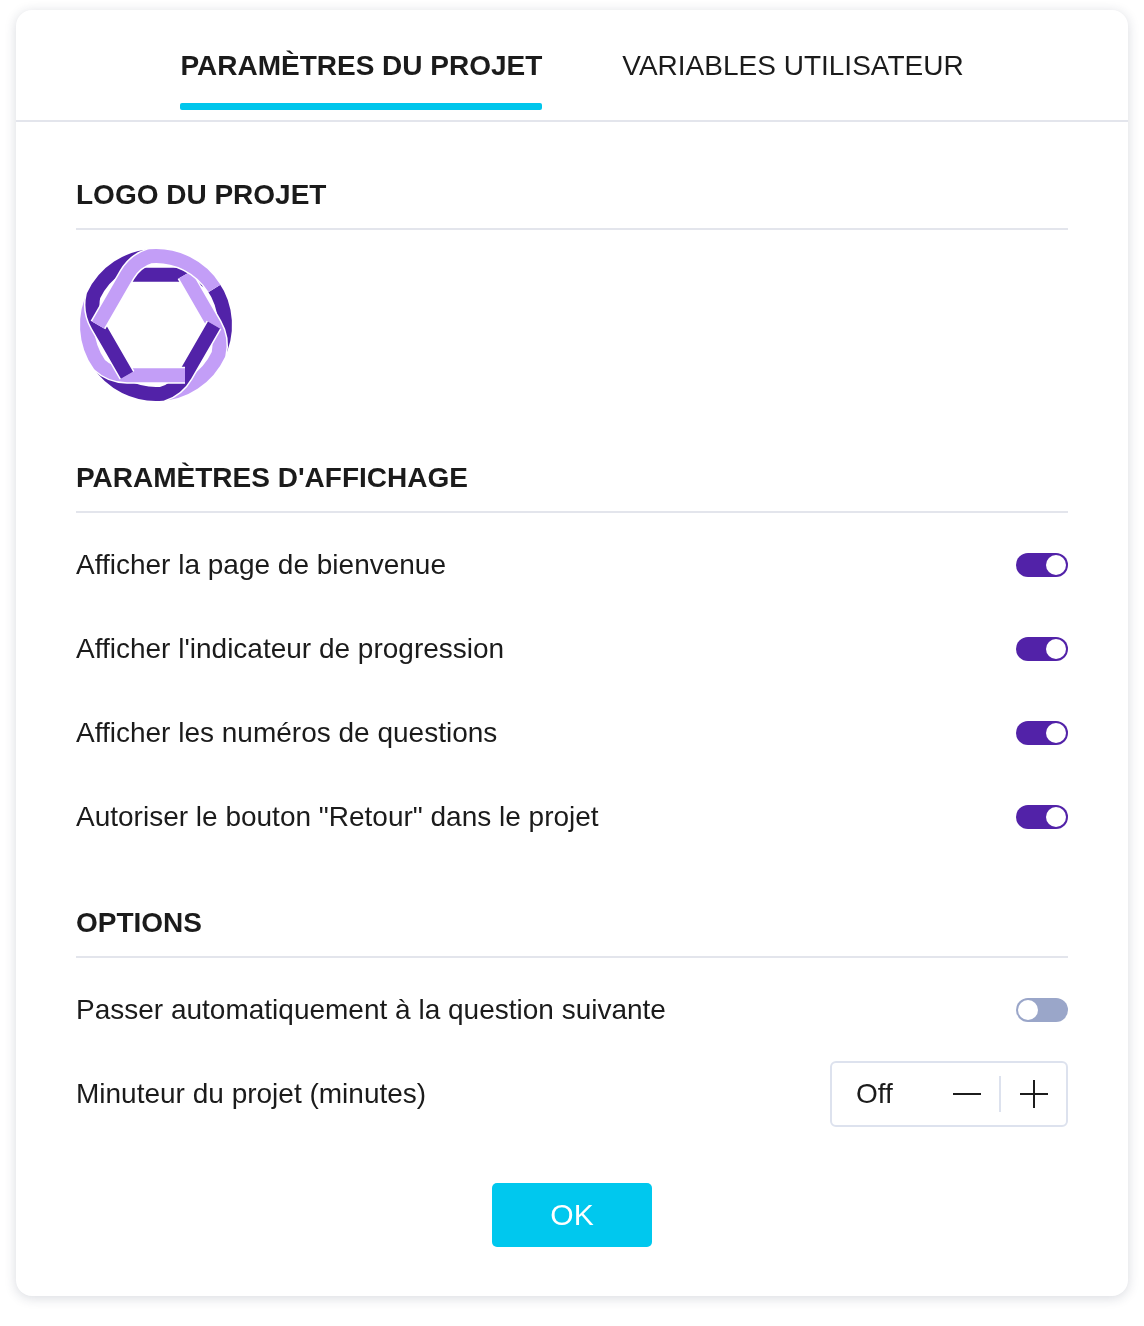  Describe the element at coordinates (201, 195) in the screenshot. I see `section-heading: LOGO DU PROJET` at that location.